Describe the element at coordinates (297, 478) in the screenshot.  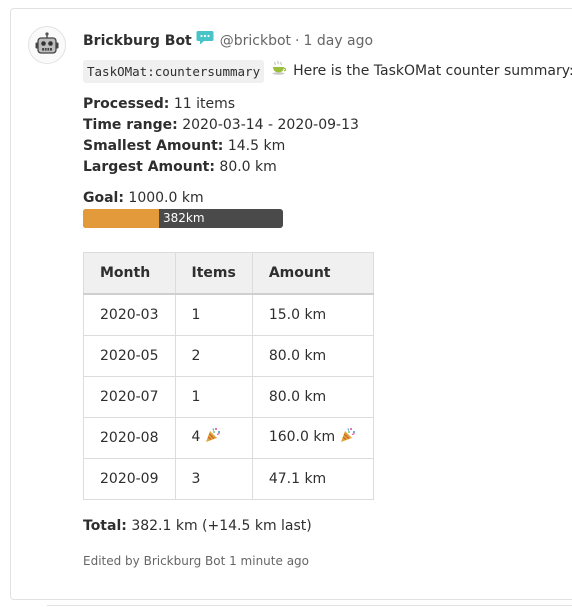
I see `cell-text: 47.1 km` at that location.